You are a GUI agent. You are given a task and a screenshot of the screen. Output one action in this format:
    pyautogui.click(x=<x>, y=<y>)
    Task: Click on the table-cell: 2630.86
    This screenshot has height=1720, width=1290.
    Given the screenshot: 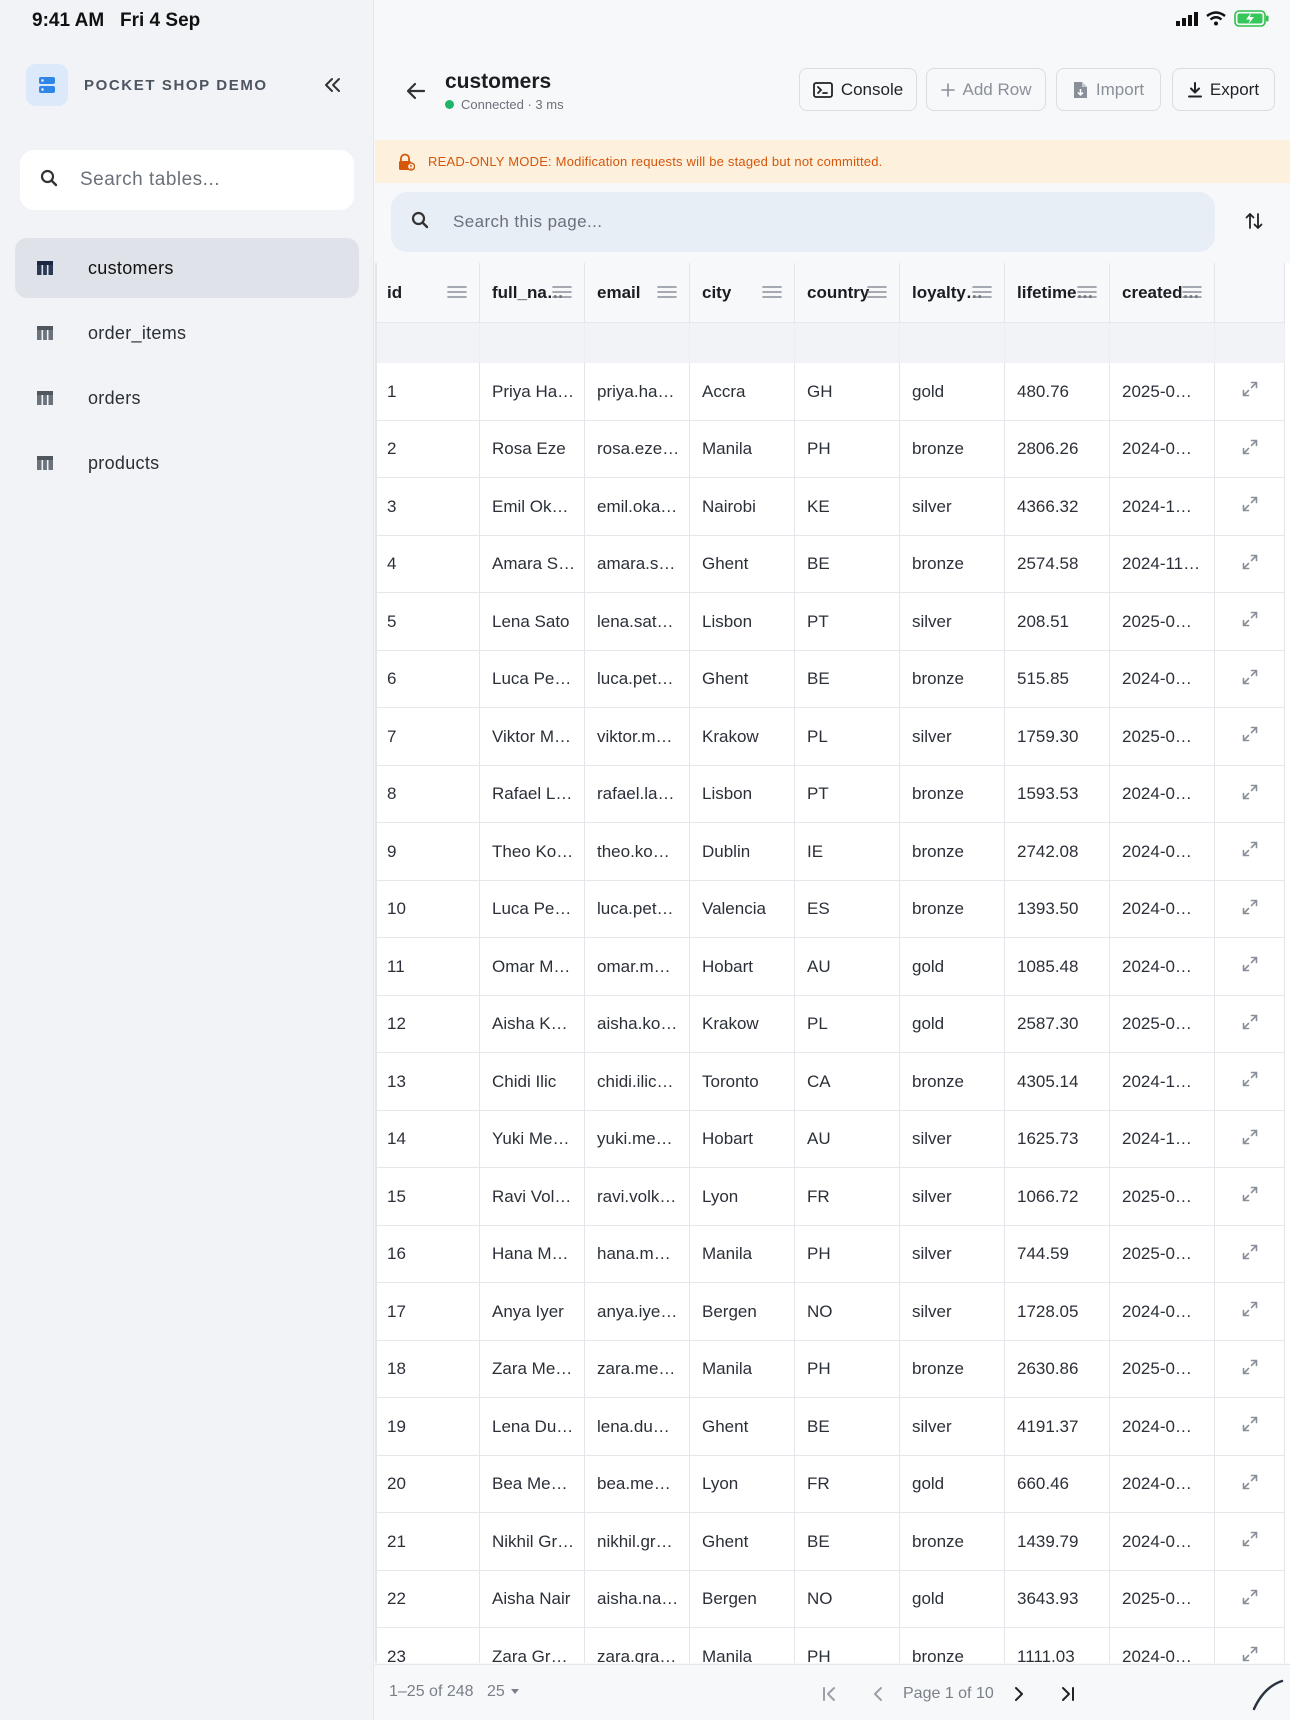 What is the action you would take?
    pyautogui.click(x=1057, y=1369)
    